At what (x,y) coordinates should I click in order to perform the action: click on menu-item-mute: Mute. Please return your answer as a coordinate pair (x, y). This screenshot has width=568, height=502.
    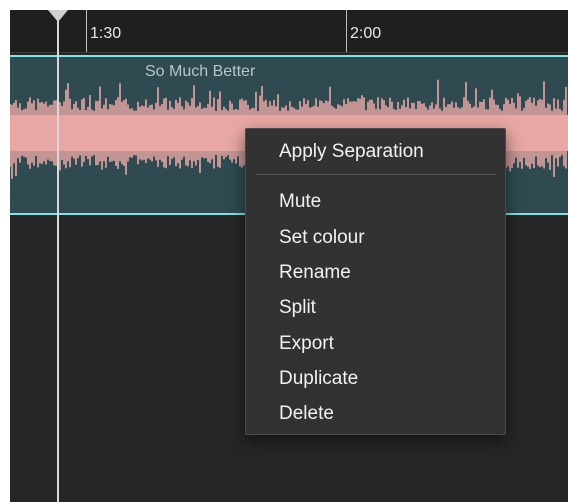
    Looking at the image, I should click on (375, 202).